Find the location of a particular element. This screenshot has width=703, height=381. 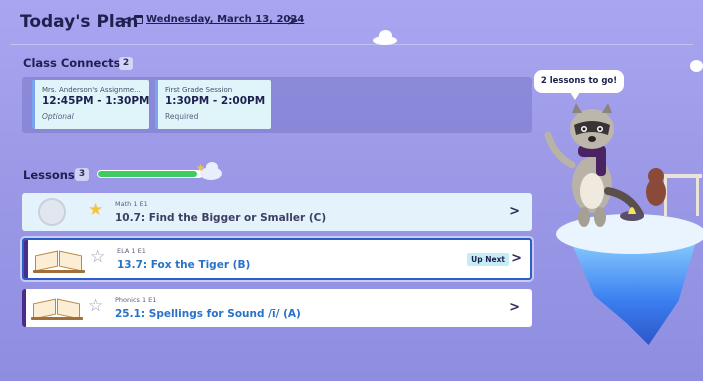

lessons-progress-bar is located at coordinates (150, 174).